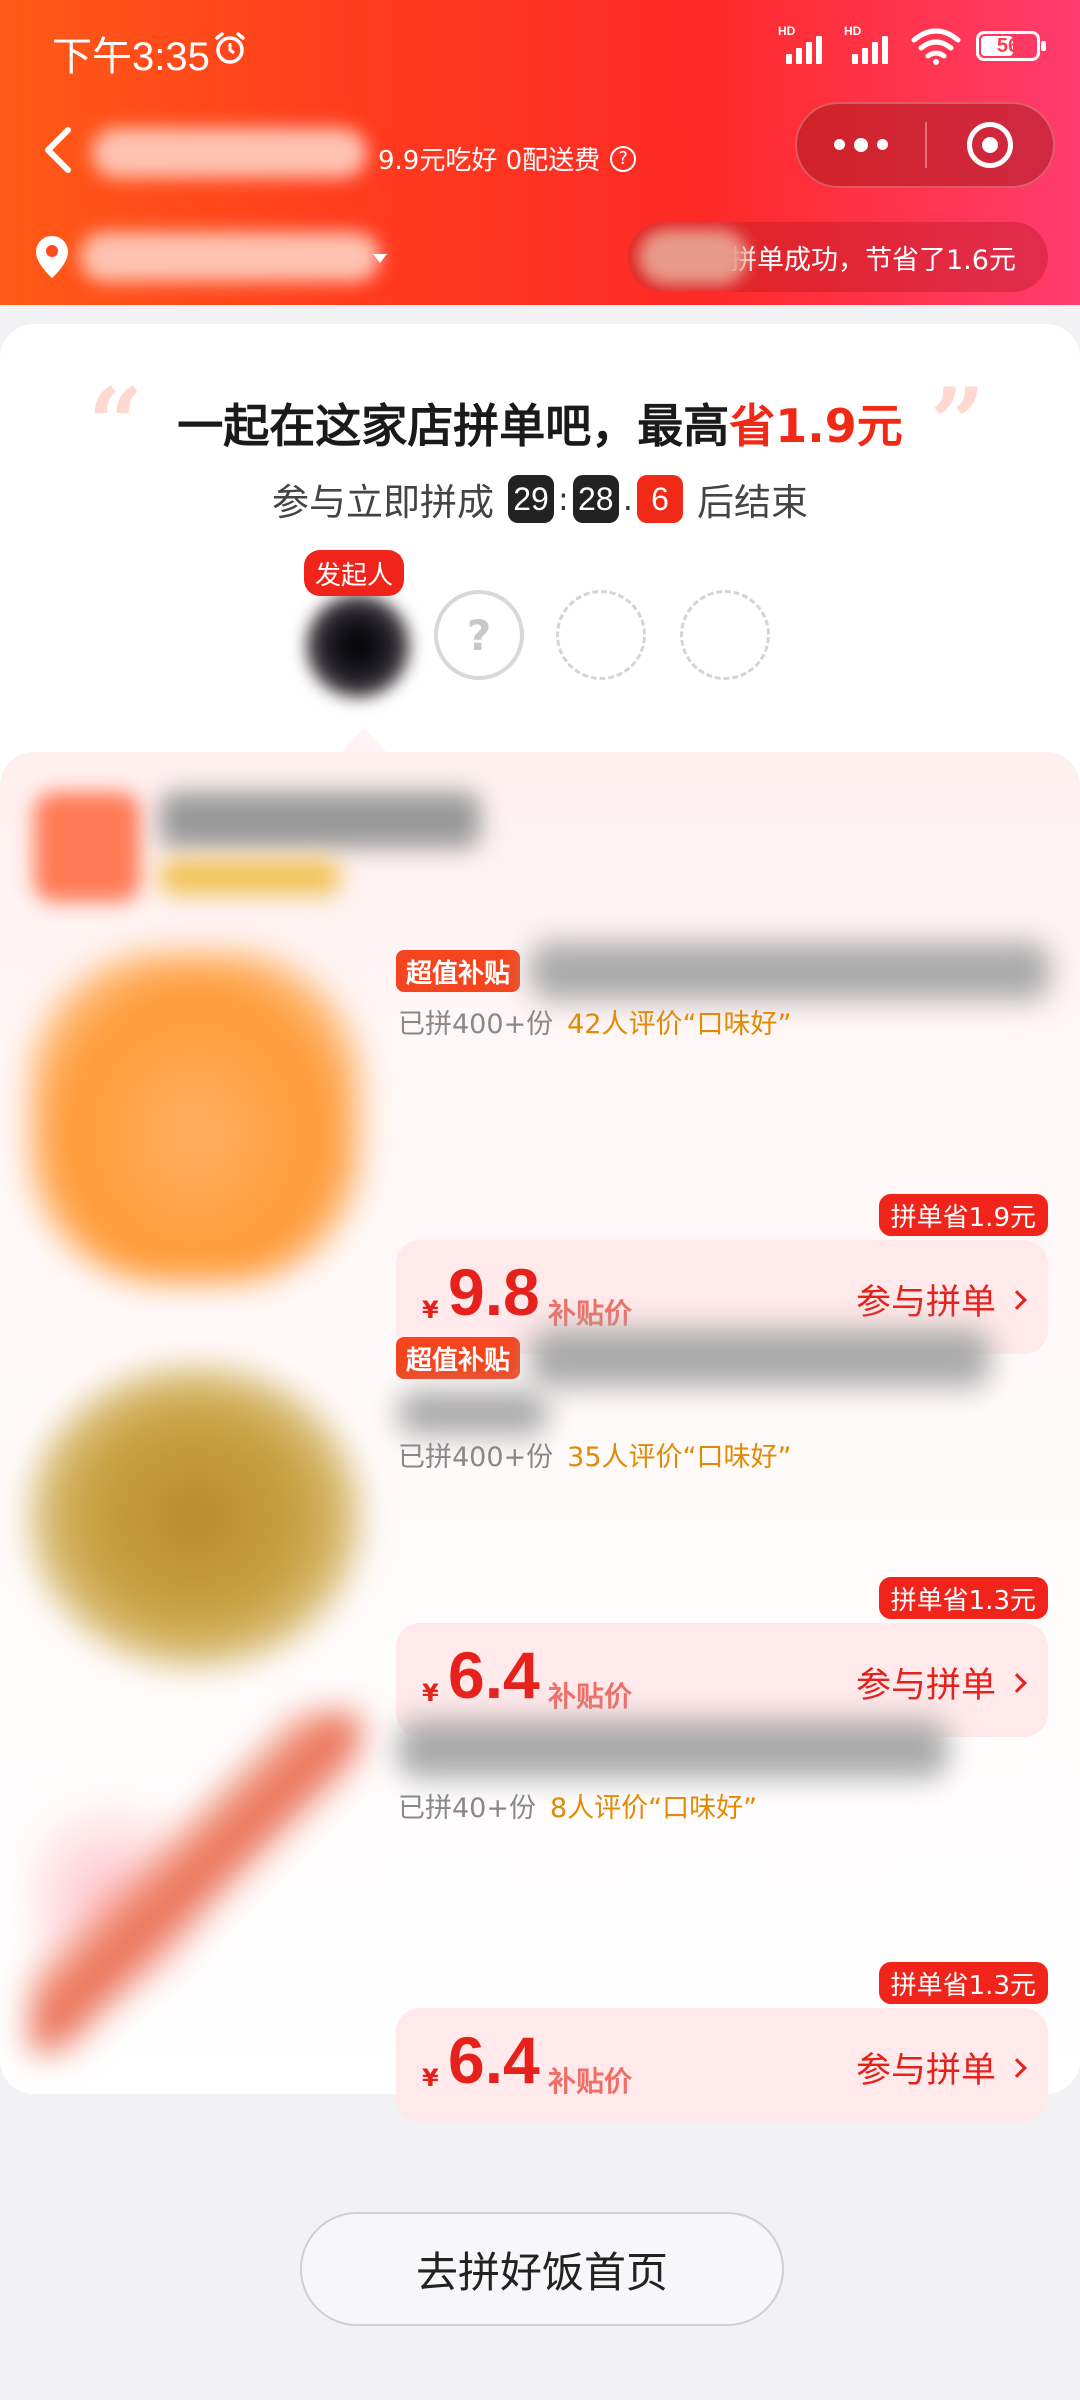  What do you see at coordinates (936, 46) in the screenshot?
I see `wifi-icon` at bounding box center [936, 46].